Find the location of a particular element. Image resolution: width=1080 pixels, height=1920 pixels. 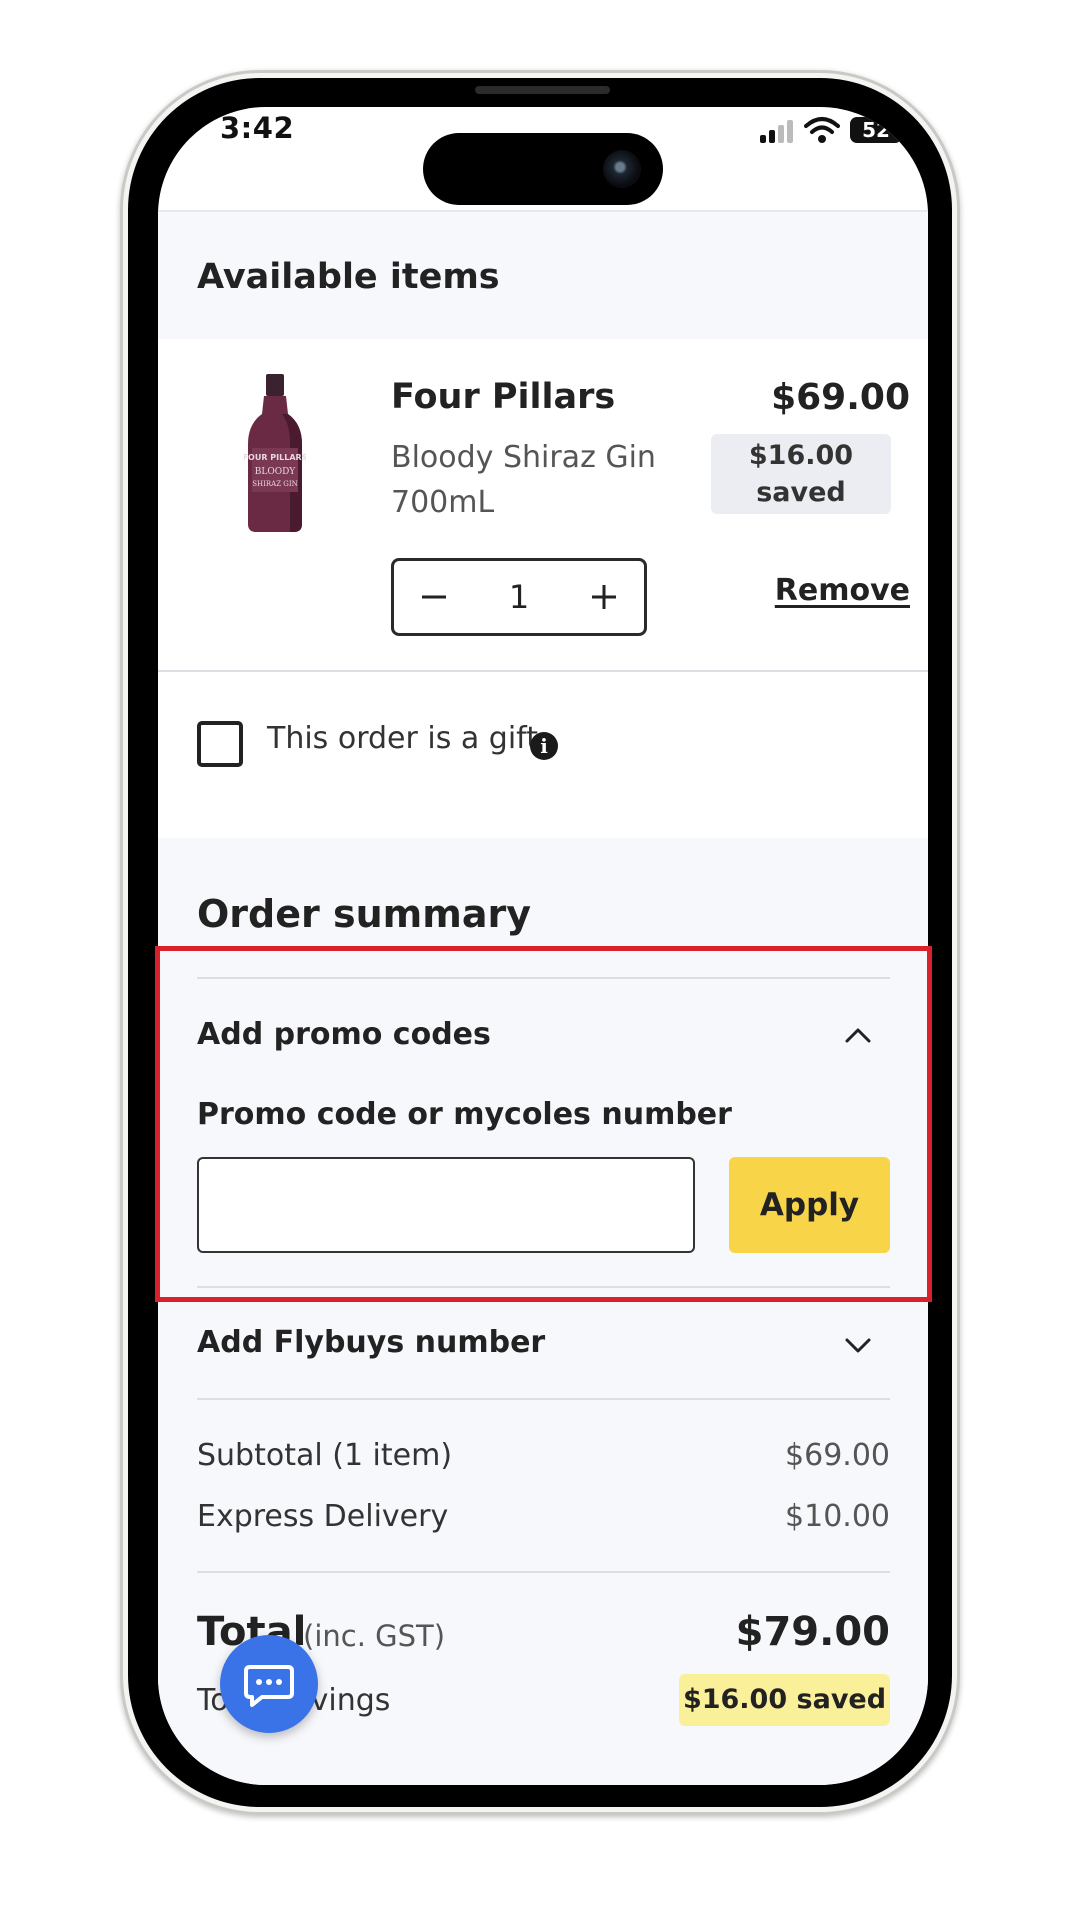

chat-button is located at coordinates (269, 1684).